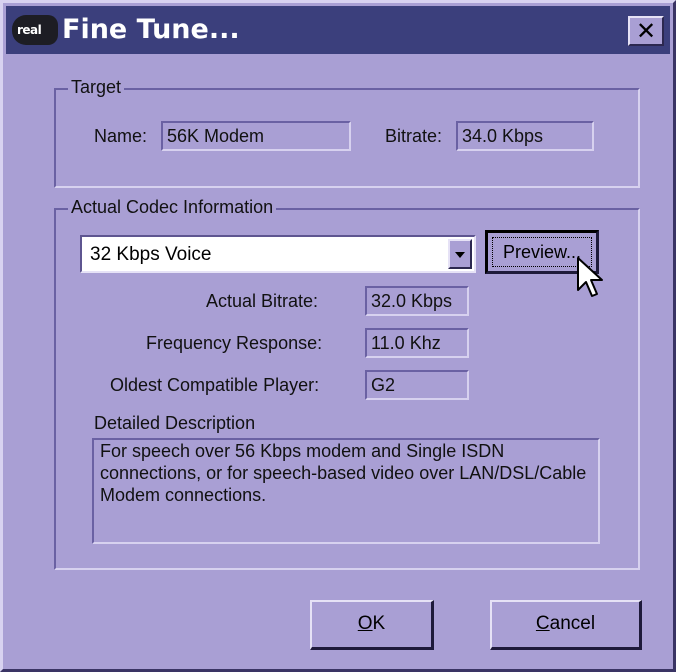 The height and width of the screenshot is (672, 676). I want to click on oldest-player-value: G2, so click(417, 385).